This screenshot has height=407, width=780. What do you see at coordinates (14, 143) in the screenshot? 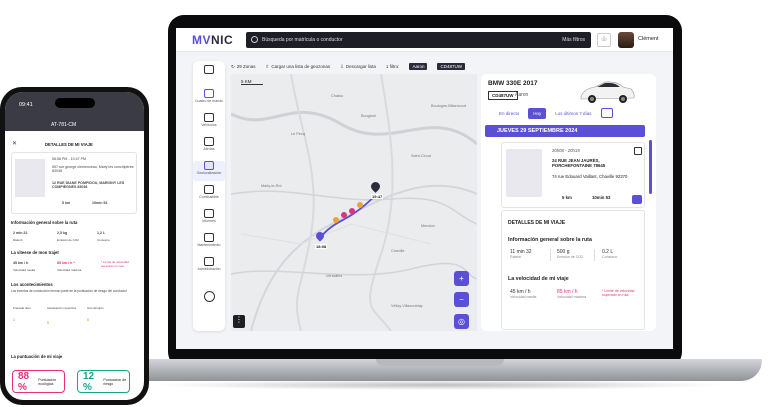
I see `close-icon: ✕` at bounding box center [14, 143].